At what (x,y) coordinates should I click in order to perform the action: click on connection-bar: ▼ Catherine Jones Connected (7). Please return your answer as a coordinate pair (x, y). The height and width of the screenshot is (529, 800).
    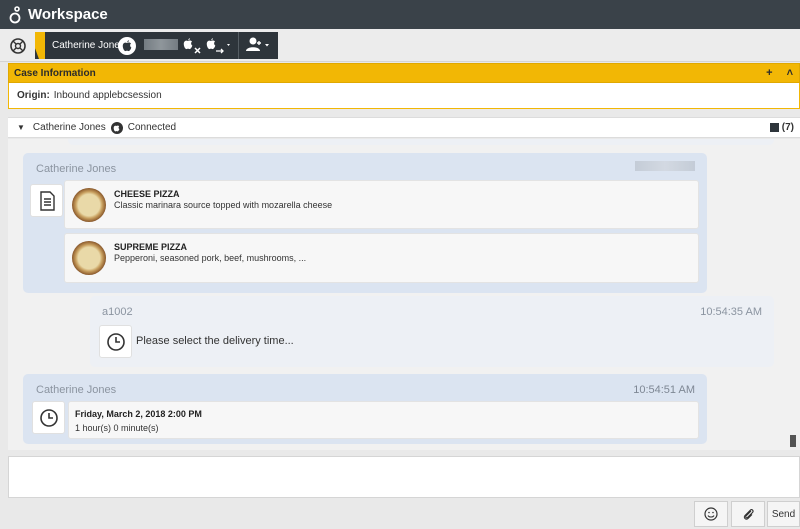
    Looking at the image, I should click on (404, 127).